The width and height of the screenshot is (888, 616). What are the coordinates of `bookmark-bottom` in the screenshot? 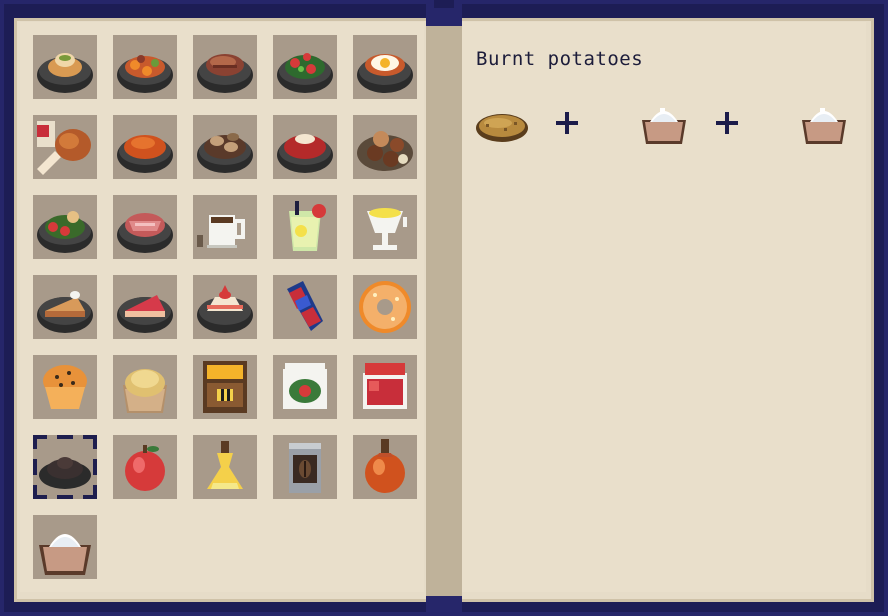 It's located at (444, 606).